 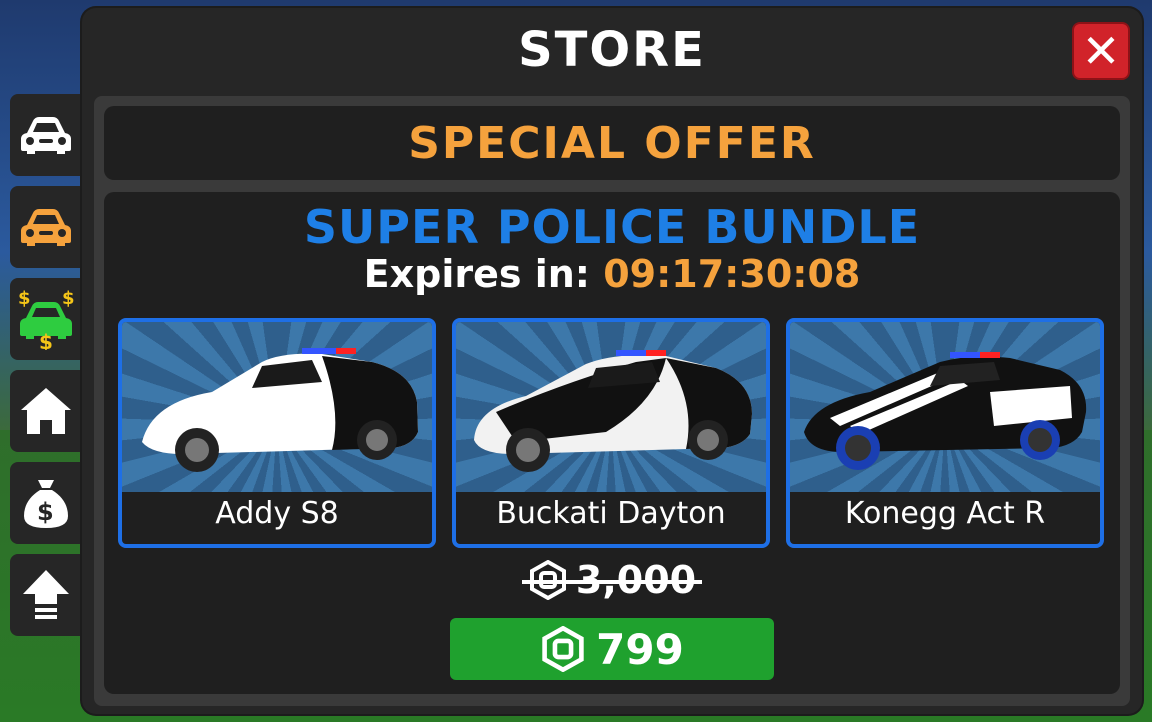 I want to click on nav-premium-cars-button, so click(x=46, y=227).